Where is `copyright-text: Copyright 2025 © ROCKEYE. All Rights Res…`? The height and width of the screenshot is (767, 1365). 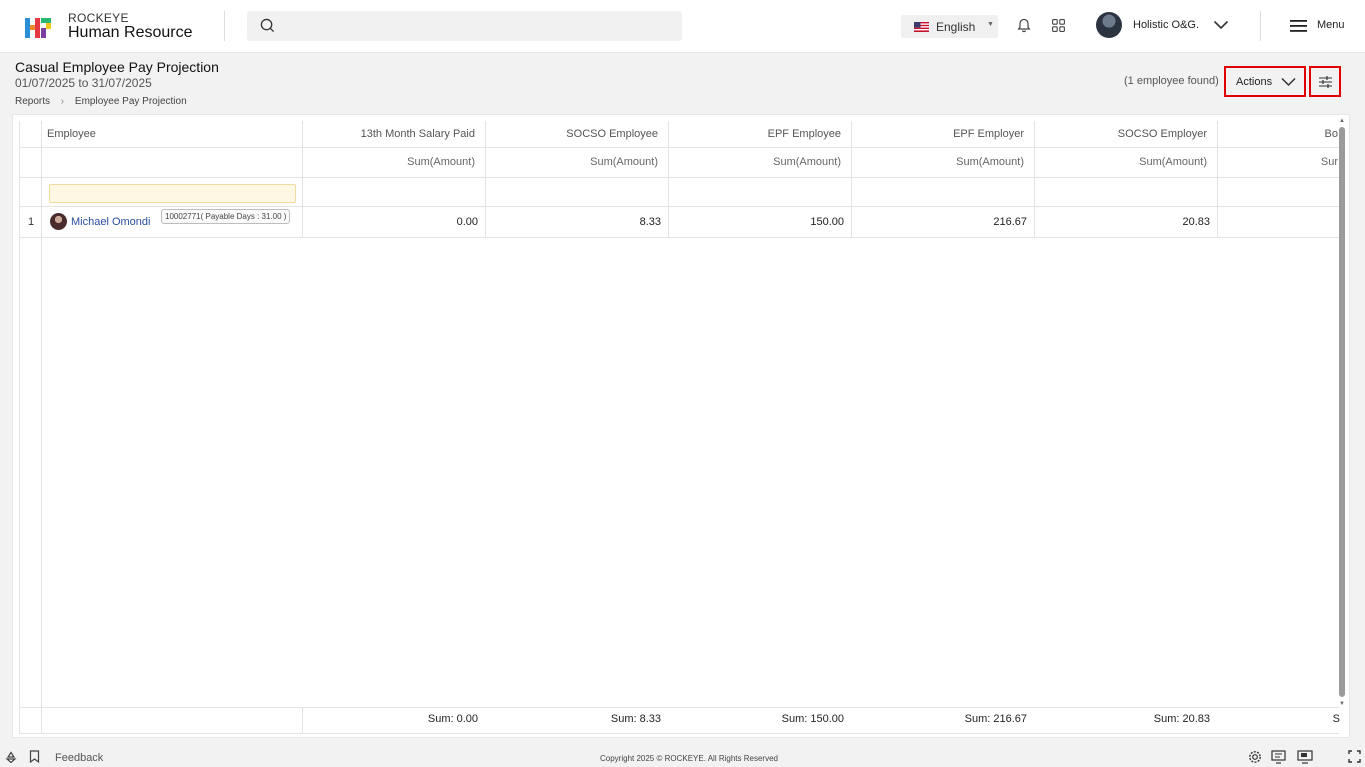
copyright-text: Copyright 2025 © ROCKEYE. All Rights Res… is located at coordinates (689, 758).